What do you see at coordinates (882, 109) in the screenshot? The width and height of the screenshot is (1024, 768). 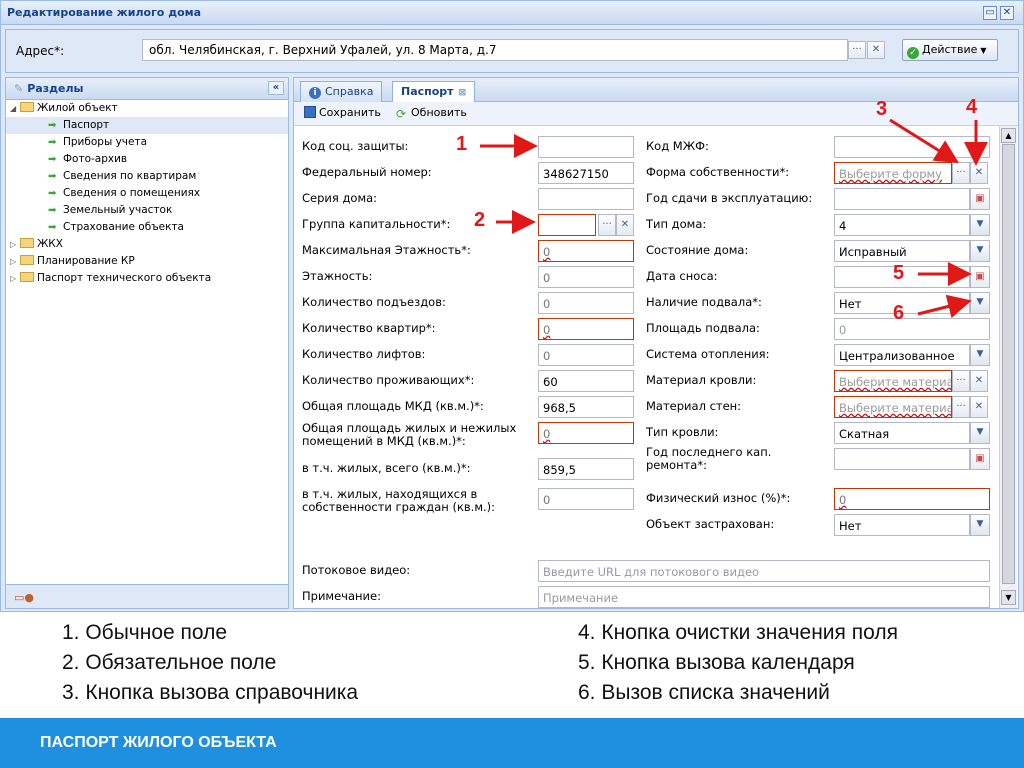 I see `annotation-3: 3` at bounding box center [882, 109].